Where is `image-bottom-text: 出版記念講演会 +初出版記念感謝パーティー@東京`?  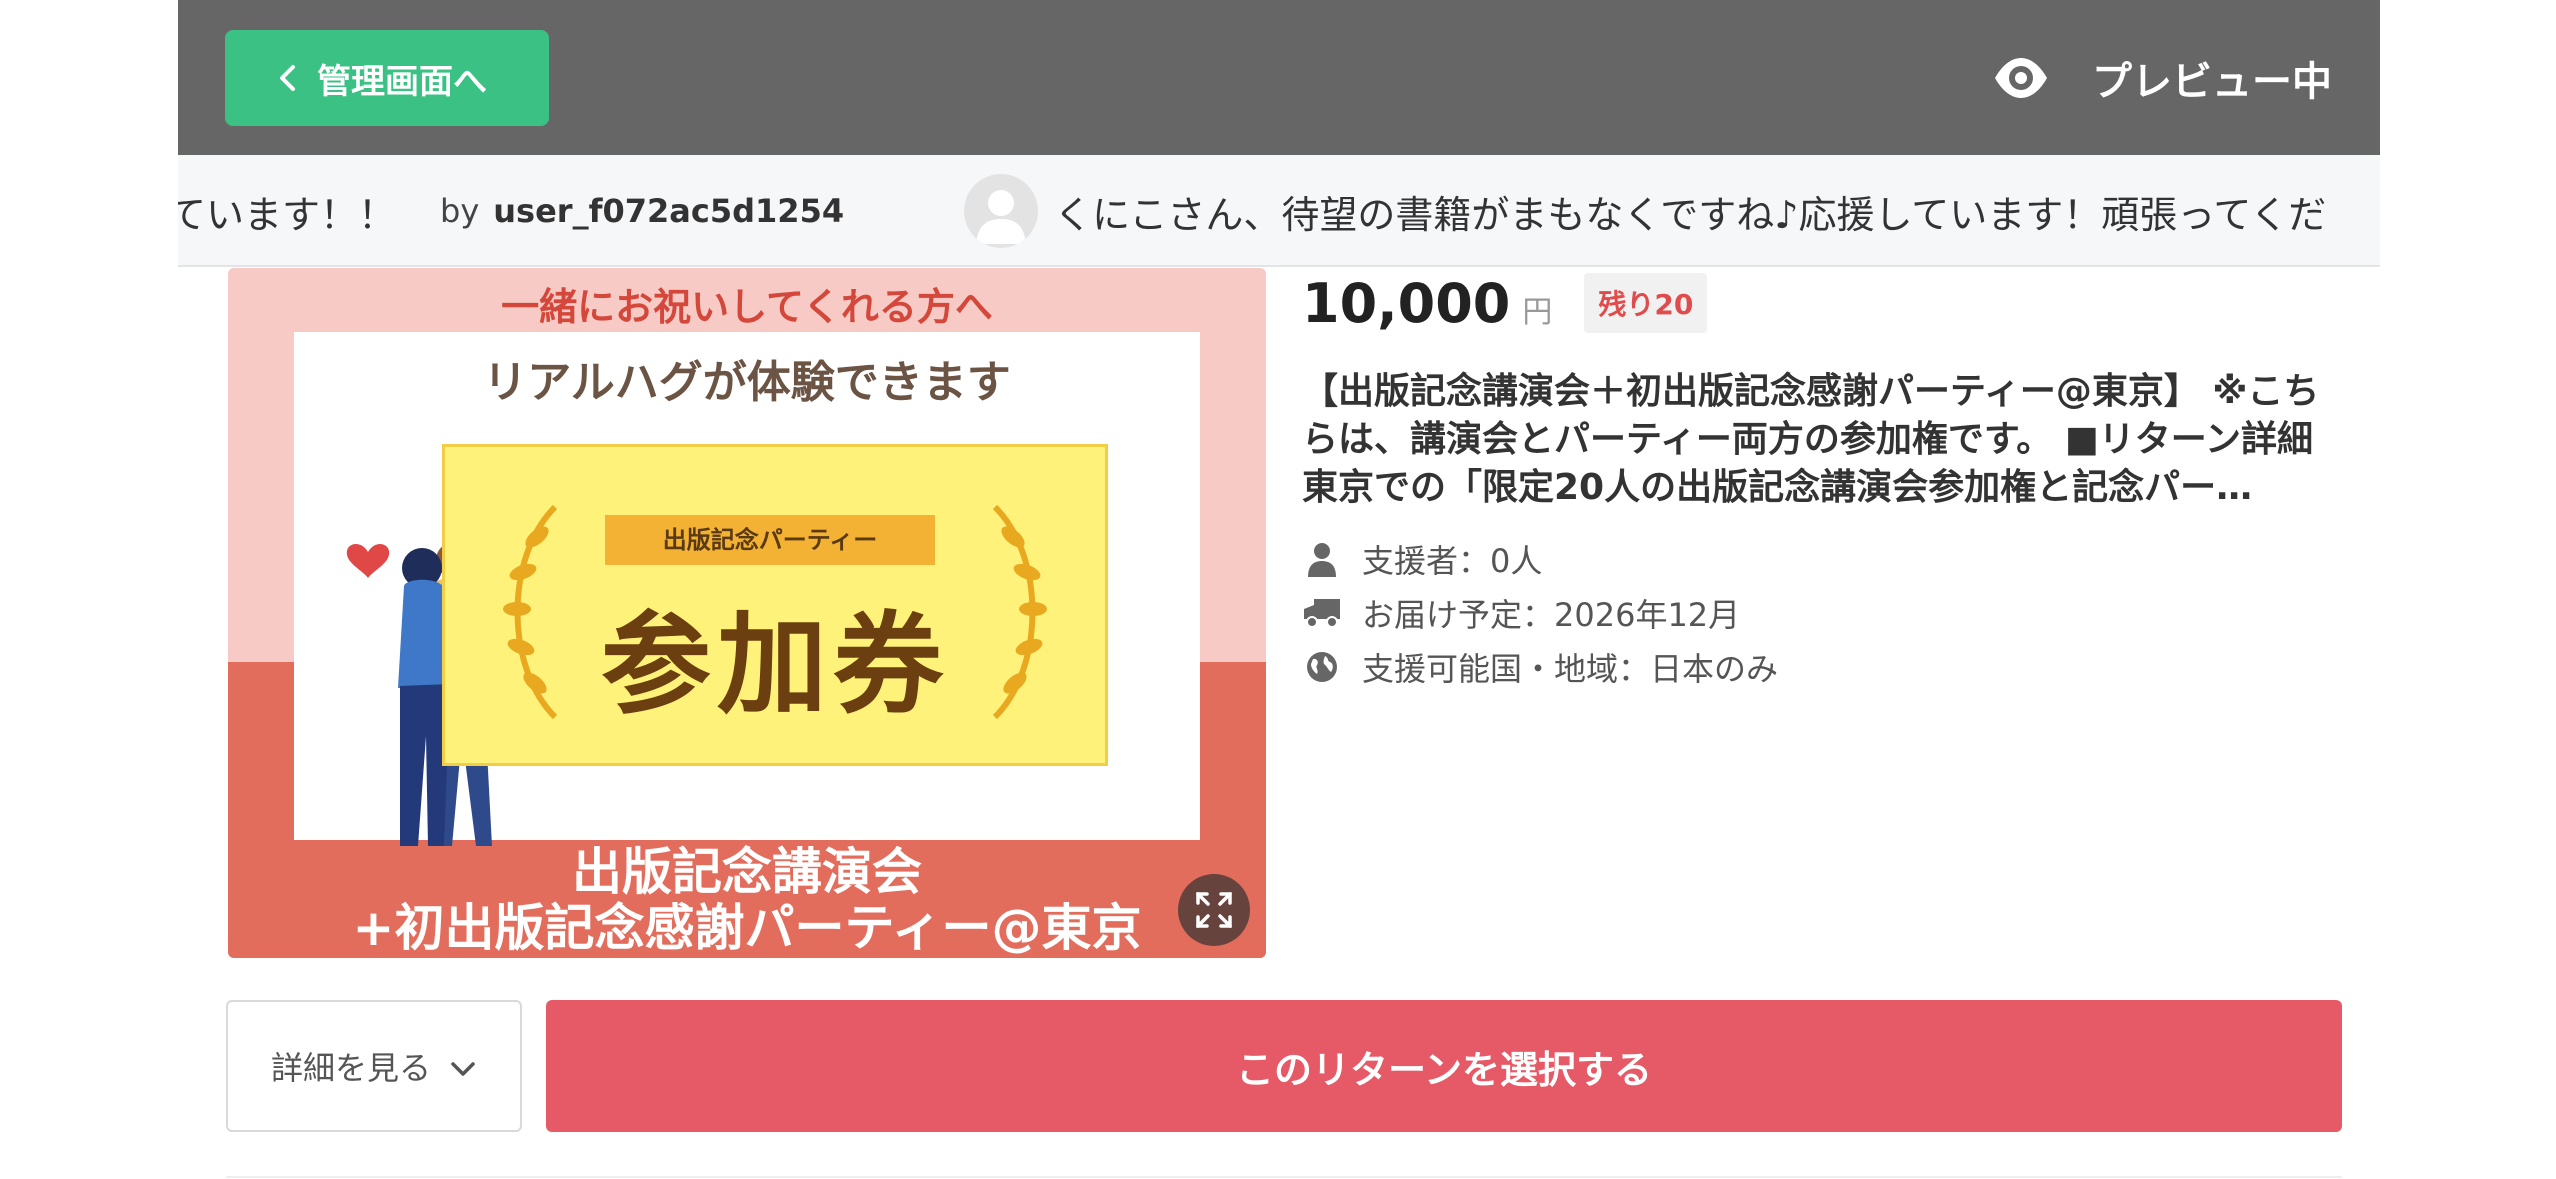
image-bottom-text: 出版記念講演会 +初出版記念感謝パーティー@東京 is located at coordinates (747, 900).